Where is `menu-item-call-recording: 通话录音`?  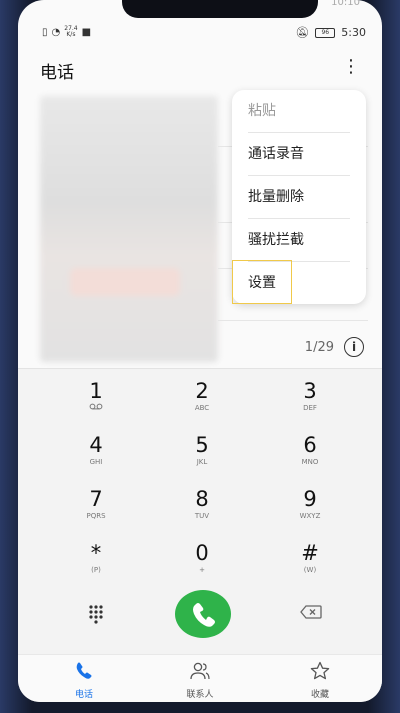
menu-item-call-recording: 通话录音 is located at coordinates (298, 154).